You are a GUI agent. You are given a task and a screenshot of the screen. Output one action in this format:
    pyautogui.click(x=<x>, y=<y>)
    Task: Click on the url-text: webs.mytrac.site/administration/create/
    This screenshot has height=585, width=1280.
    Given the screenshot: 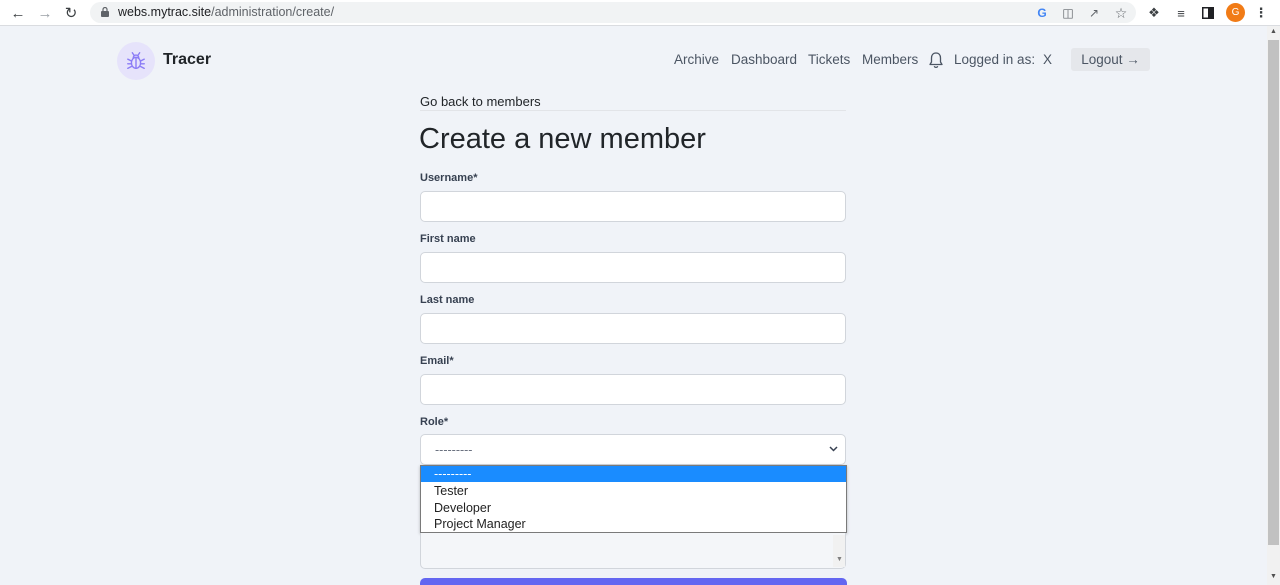 What is the action you would take?
    pyautogui.click(x=226, y=12)
    